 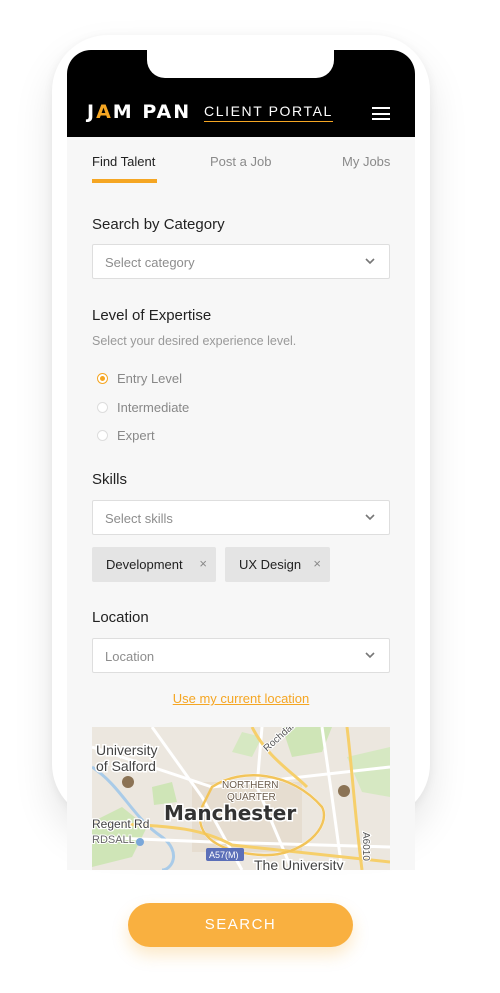 I want to click on skill-chip-development: Development ×, so click(x=154, y=564).